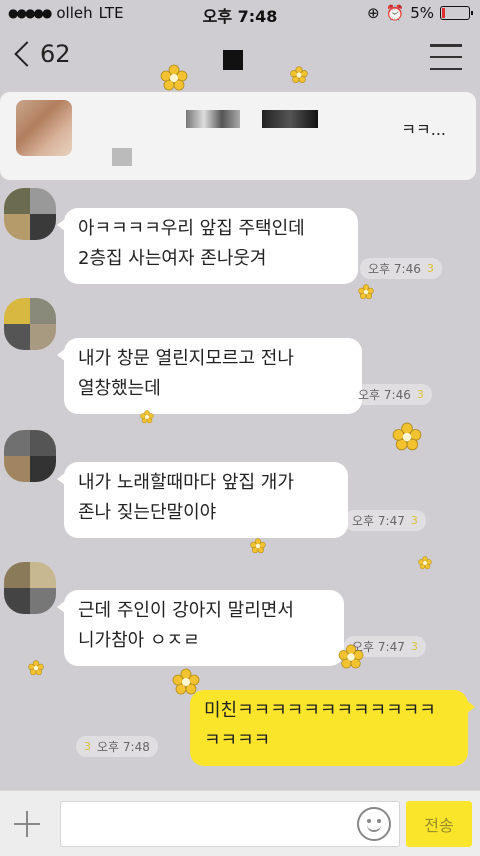 Image resolution: width=480 pixels, height=856 pixels. What do you see at coordinates (207, 246) in the screenshot?
I see `message-bubble: 아ㅋㅋㅋㅋ우리 앞집 주택인데 2층집 사는여자 존나웃겨` at bounding box center [207, 246].